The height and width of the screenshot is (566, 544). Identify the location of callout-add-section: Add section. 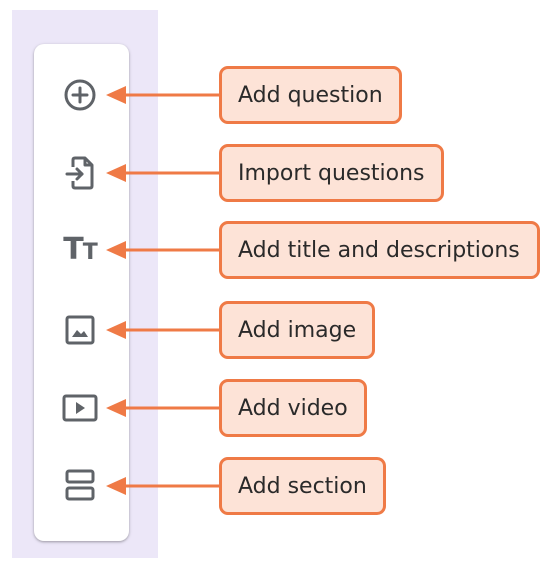
(302, 486).